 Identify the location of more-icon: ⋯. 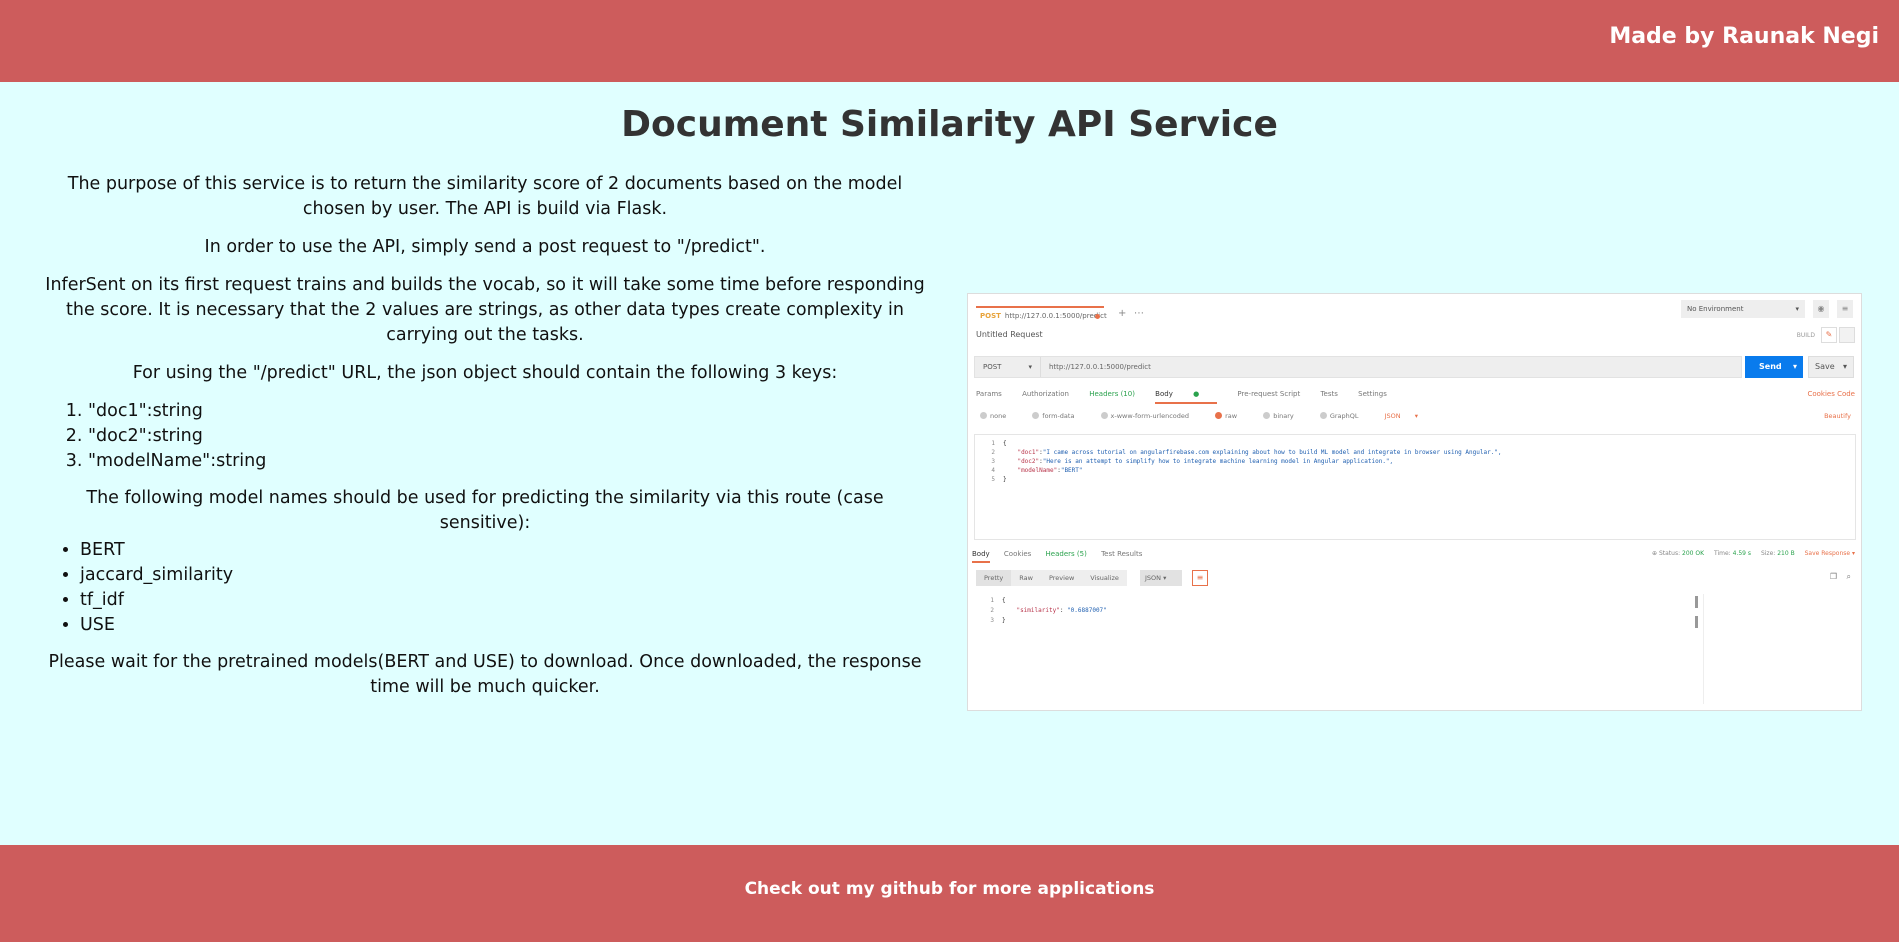
(1139, 313).